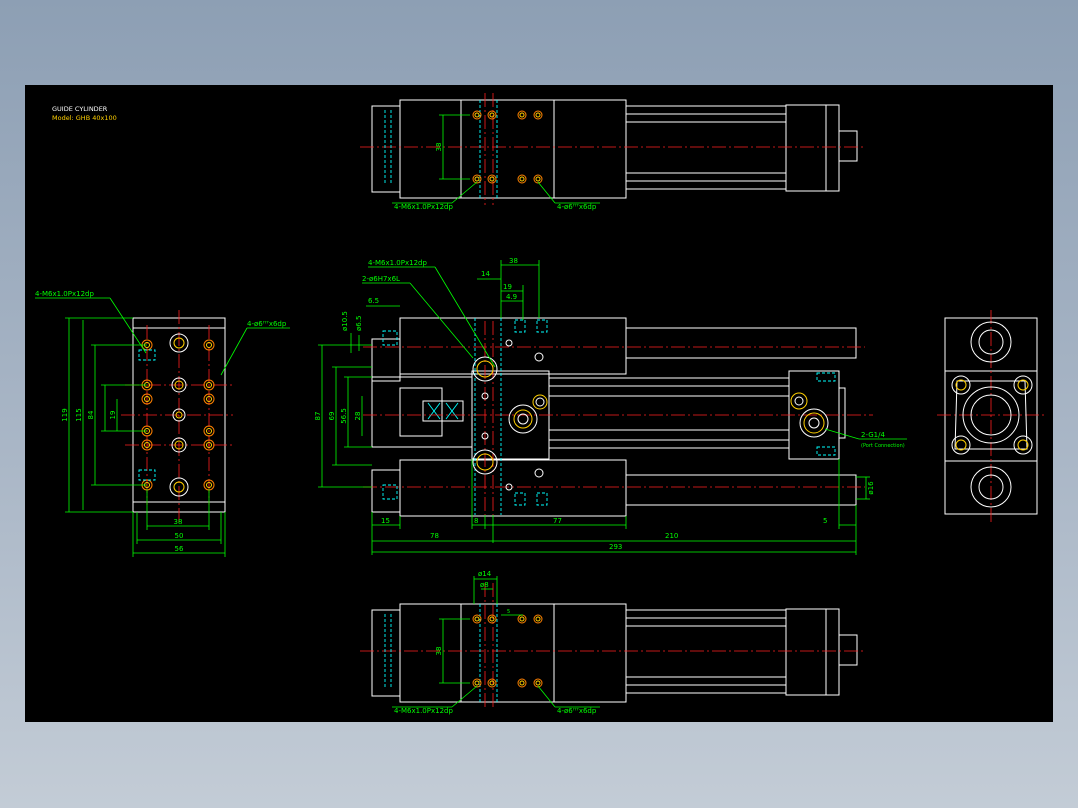 The width and height of the screenshot is (1078, 808). What do you see at coordinates (511, 297) in the screenshot?
I see `svg-text: 4.9` at bounding box center [511, 297].